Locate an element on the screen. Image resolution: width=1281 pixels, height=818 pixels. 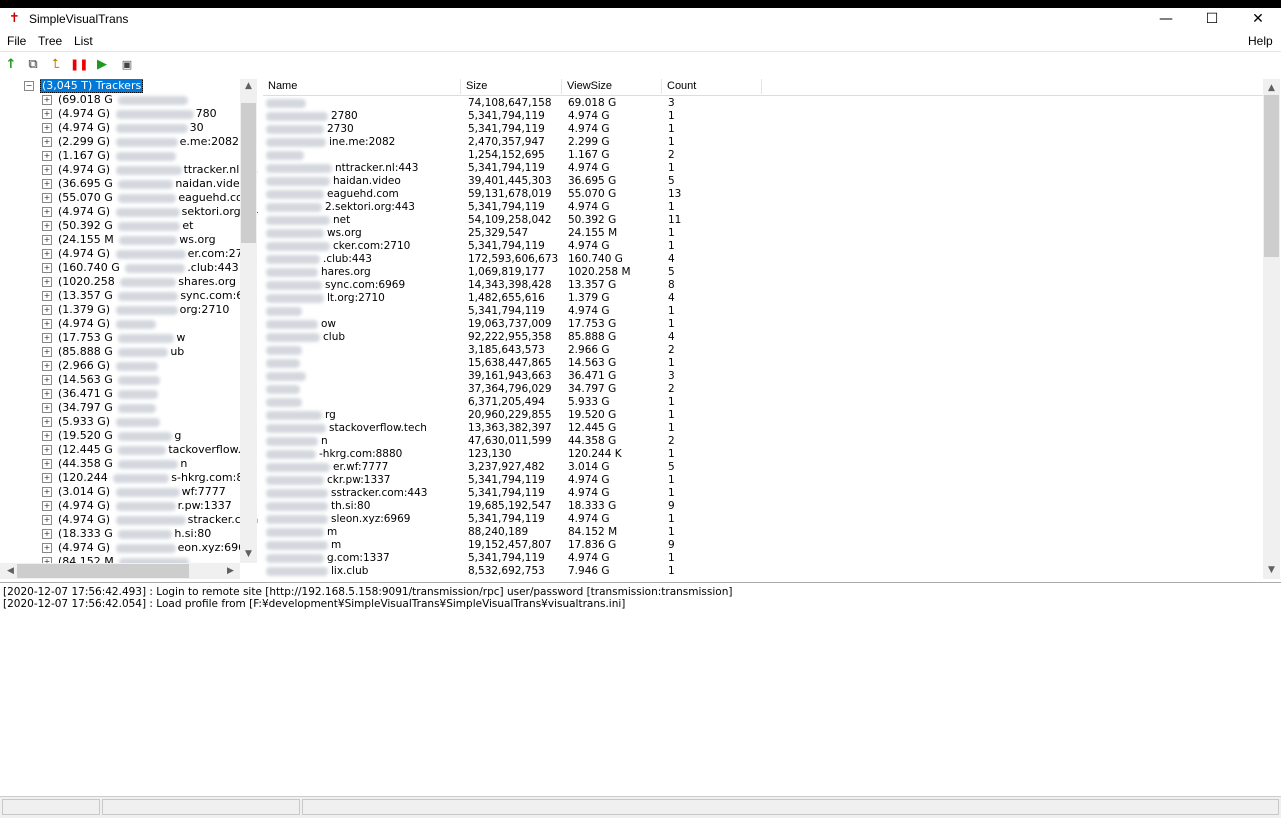
list-scroll-down-arrow-icon: ▼ is located at coordinates (1271, 570).